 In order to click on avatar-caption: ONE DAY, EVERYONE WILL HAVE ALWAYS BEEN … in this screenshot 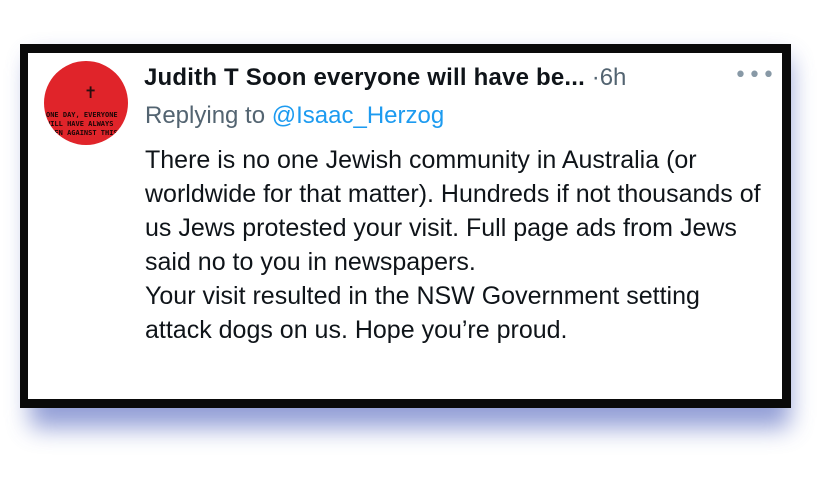, I will do `click(86, 124)`.